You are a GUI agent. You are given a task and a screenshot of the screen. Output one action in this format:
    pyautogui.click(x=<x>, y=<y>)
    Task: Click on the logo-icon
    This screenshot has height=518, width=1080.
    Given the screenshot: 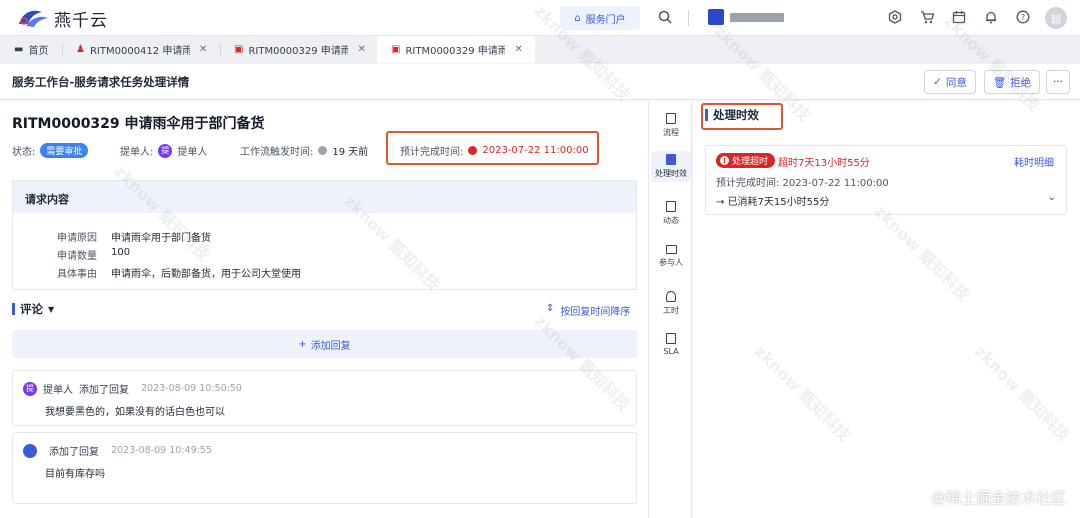 What is the action you would take?
    pyautogui.click(x=33, y=18)
    